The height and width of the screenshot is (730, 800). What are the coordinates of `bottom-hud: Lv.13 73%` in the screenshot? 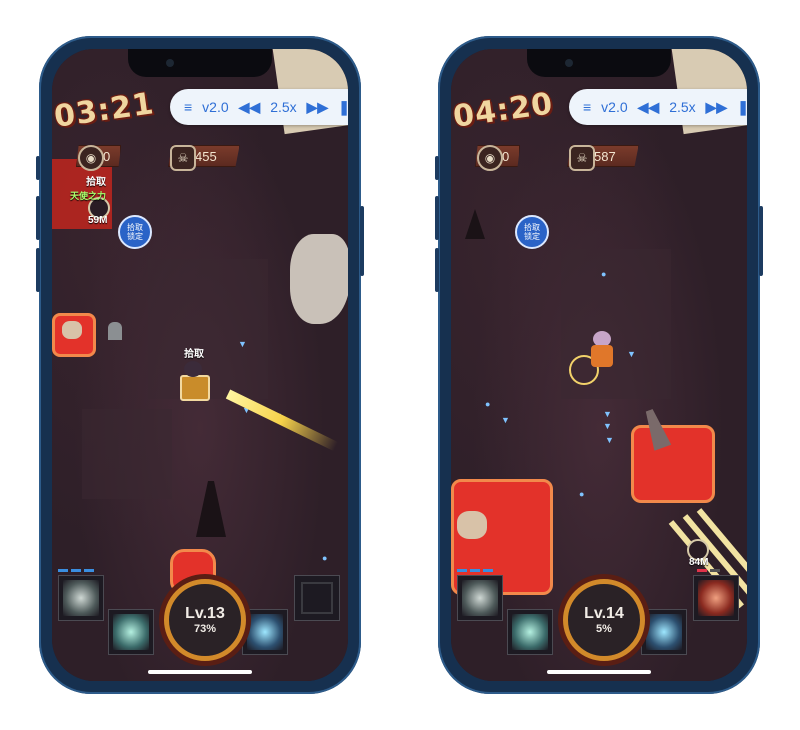 It's located at (200, 621).